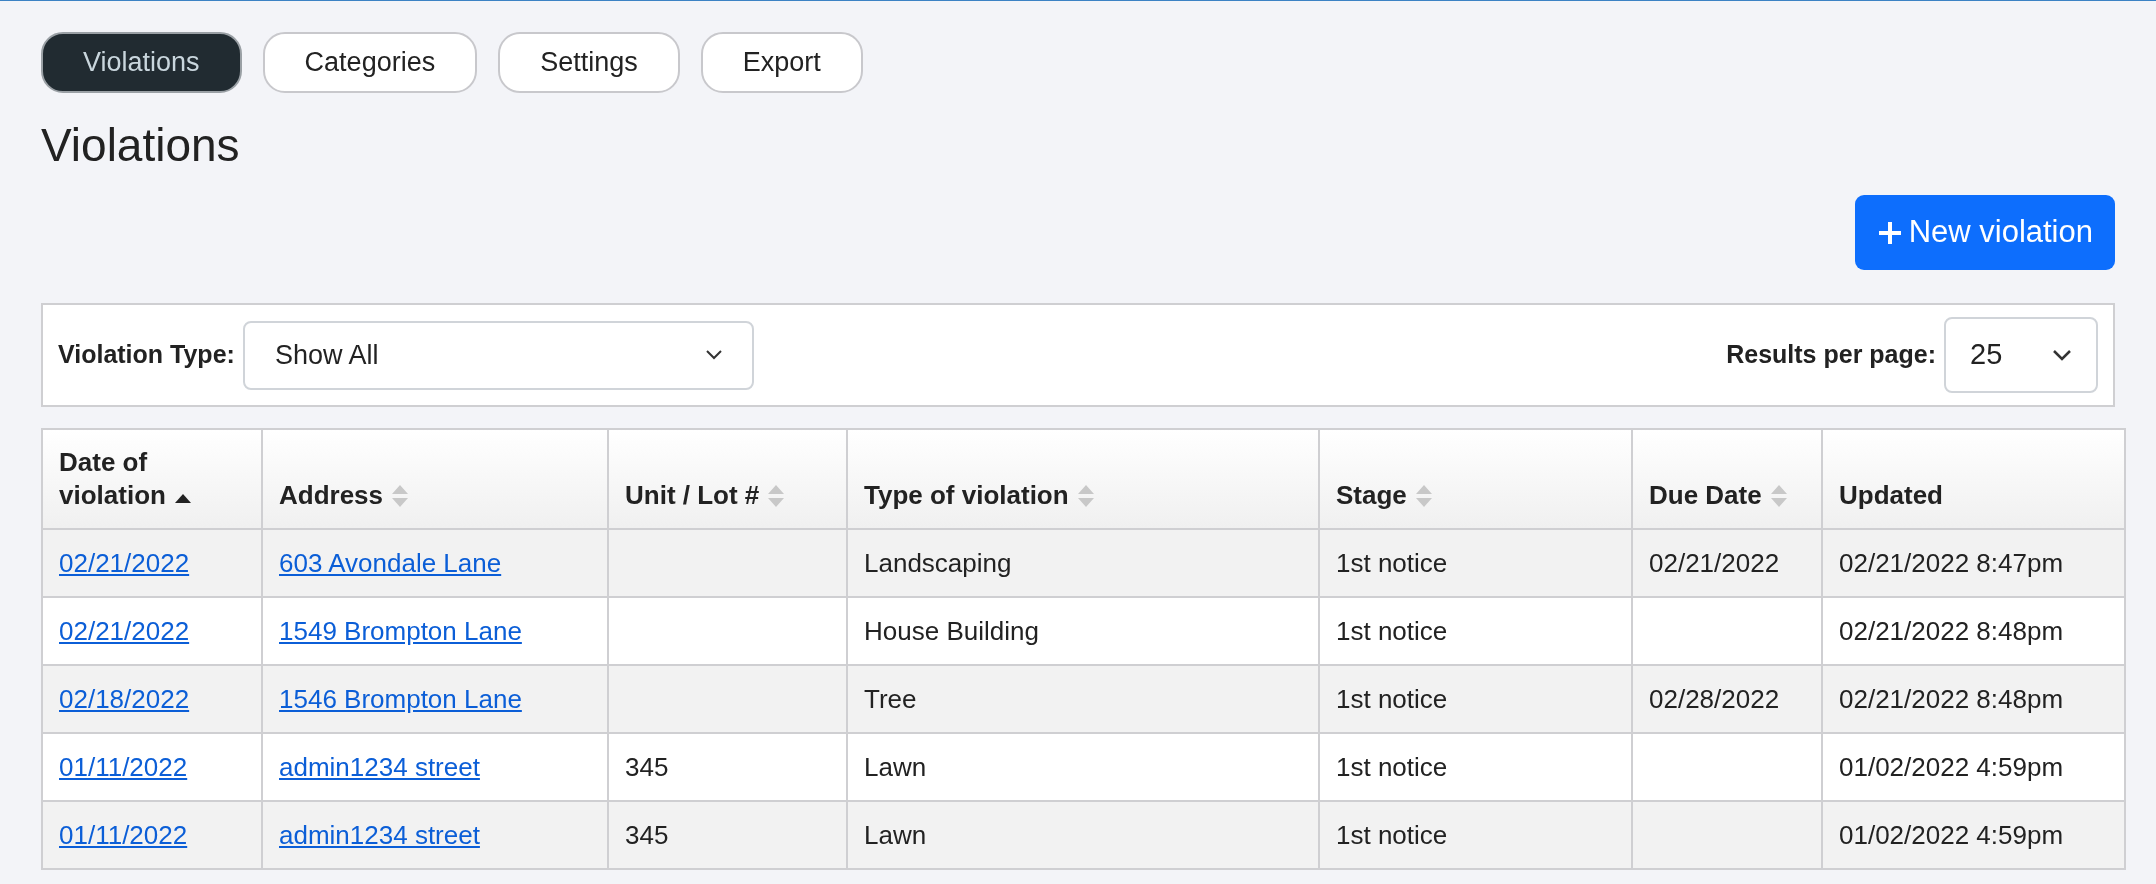 This screenshot has height=884, width=2156. I want to click on column-header: Stage, so click(1475, 479).